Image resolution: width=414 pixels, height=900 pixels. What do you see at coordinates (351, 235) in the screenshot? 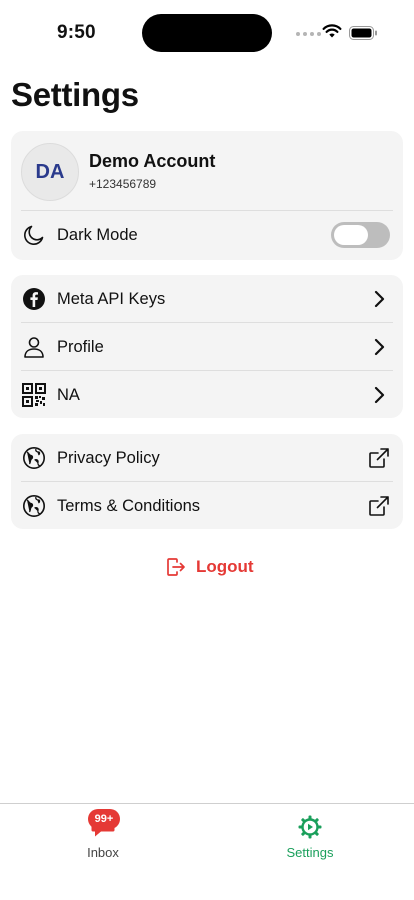
I see `toggle-knob` at bounding box center [351, 235].